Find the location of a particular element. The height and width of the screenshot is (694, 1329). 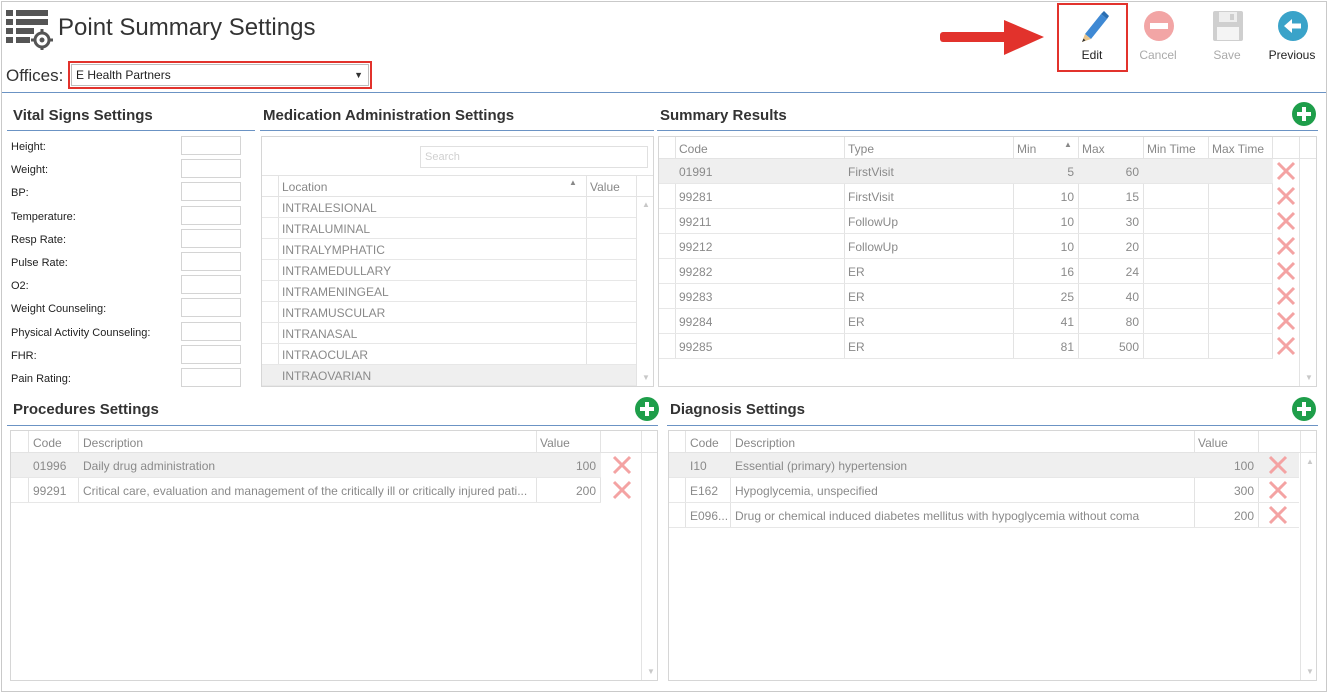

summary-max: 24 is located at coordinates (1132, 272).